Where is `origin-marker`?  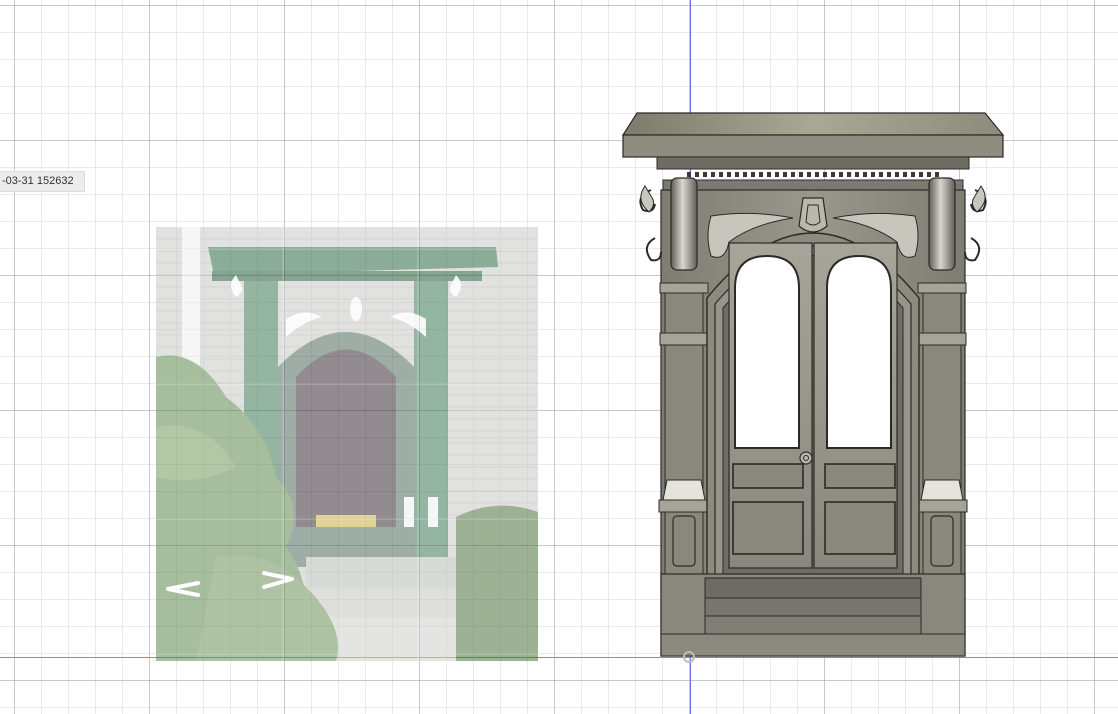 origin-marker is located at coordinates (689, 657).